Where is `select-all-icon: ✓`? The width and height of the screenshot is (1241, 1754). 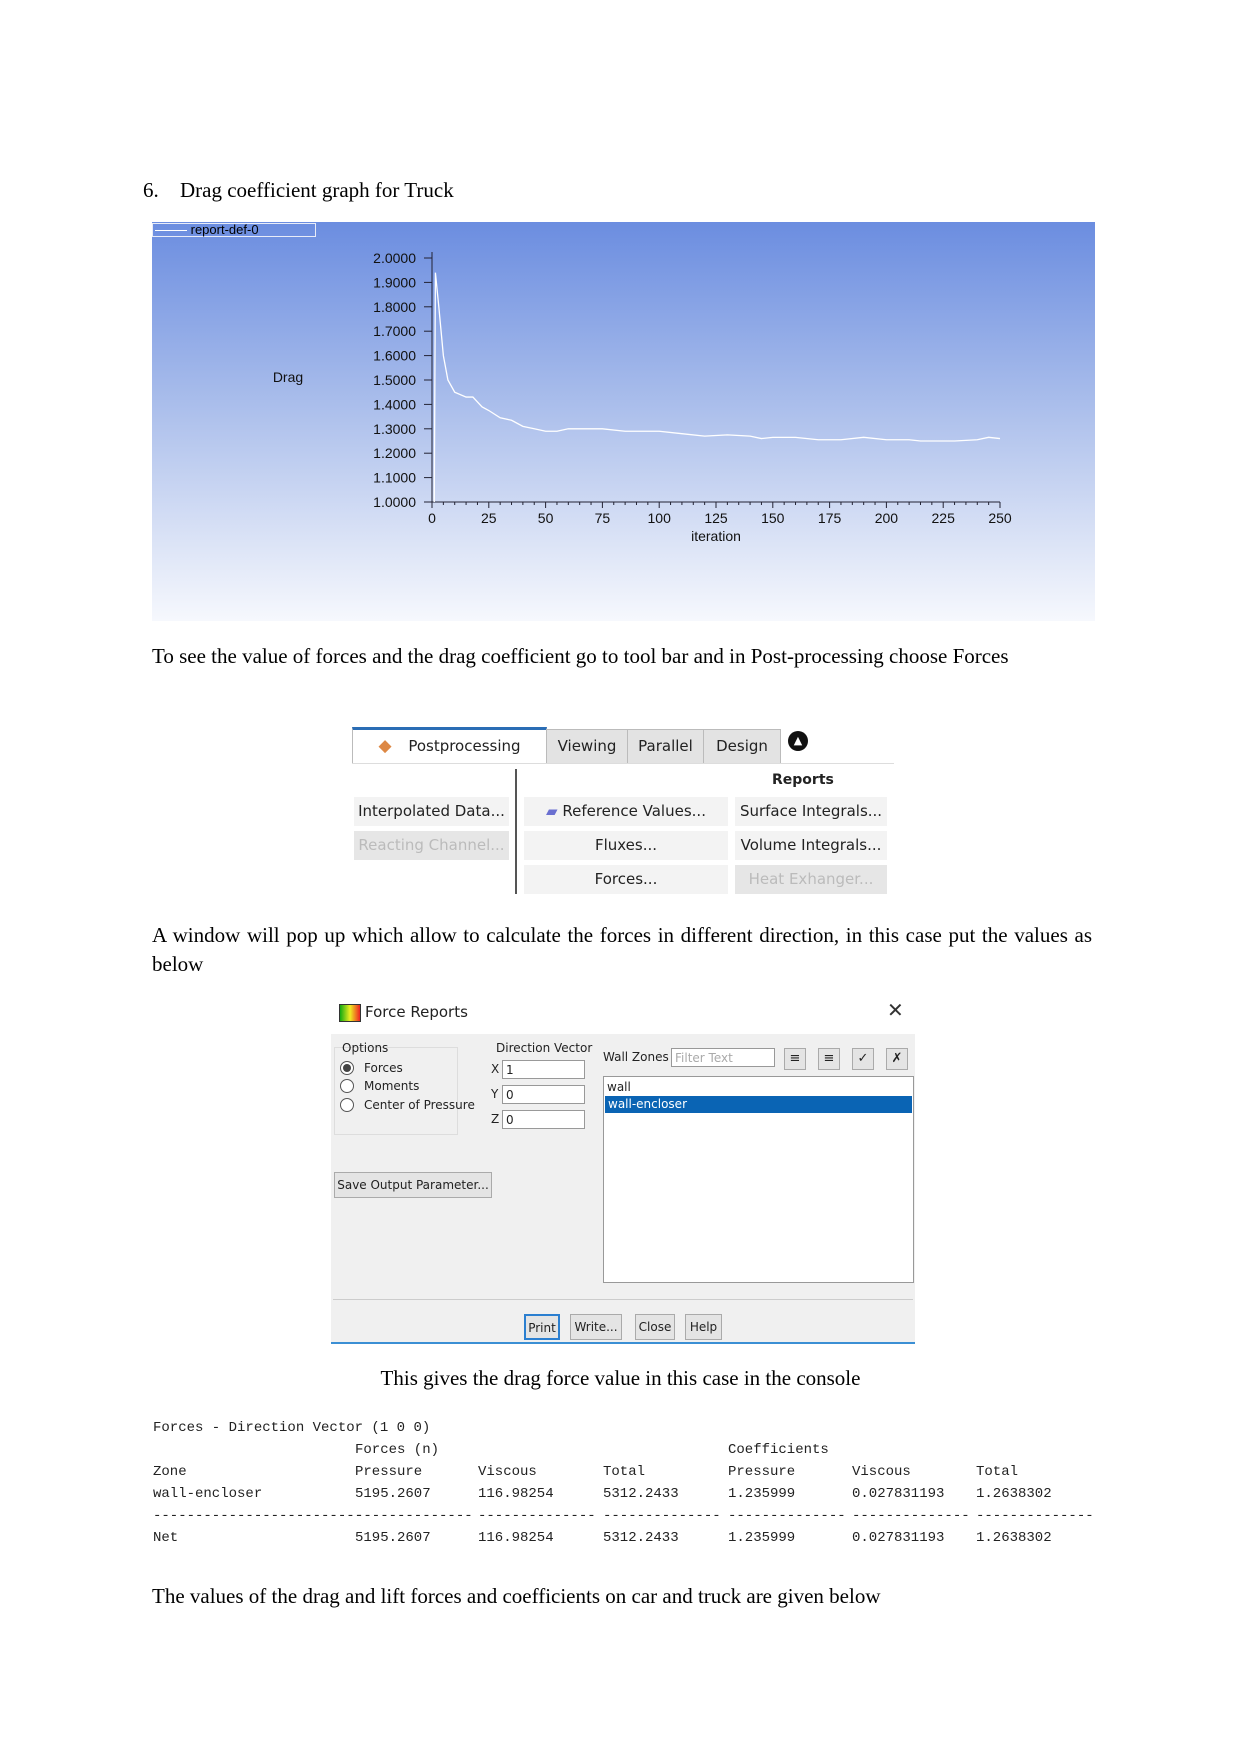 select-all-icon: ✓ is located at coordinates (863, 1059).